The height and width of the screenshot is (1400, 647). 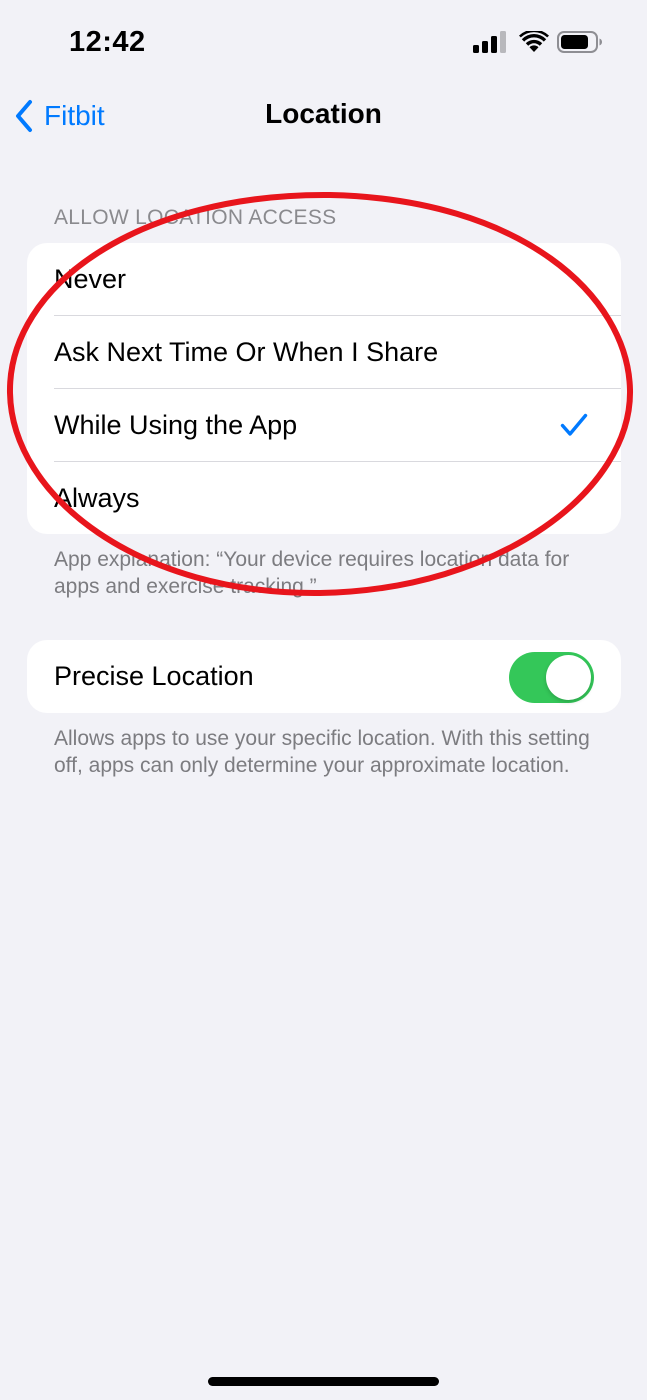 What do you see at coordinates (568, 677) in the screenshot?
I see `toggle-knob` at bounding box center [568, 677].